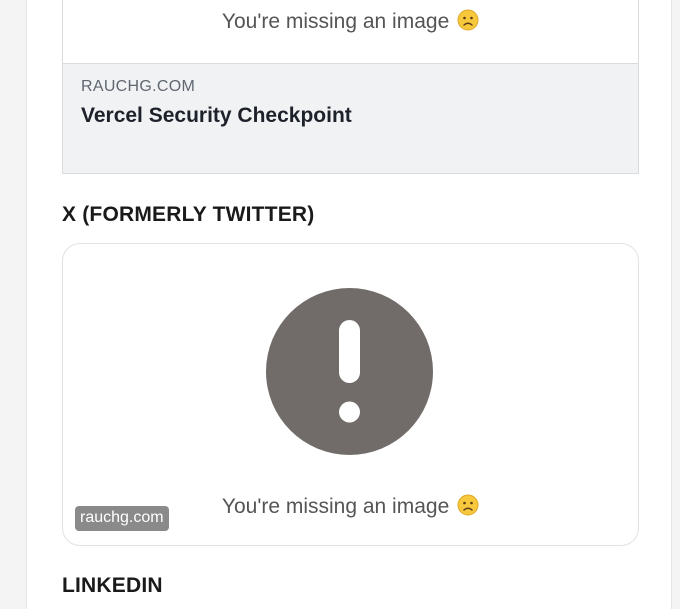  Describe the element at coordinates (216, 115) in the screenshot. I see `link-title: Vercel Security Checkpoint` at that location.